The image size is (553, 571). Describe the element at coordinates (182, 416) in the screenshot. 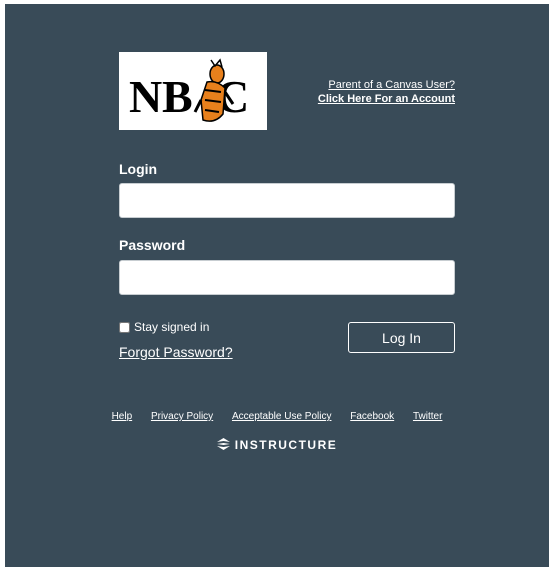

I see `privacy-policy-link: Privacy Policy` at that location.